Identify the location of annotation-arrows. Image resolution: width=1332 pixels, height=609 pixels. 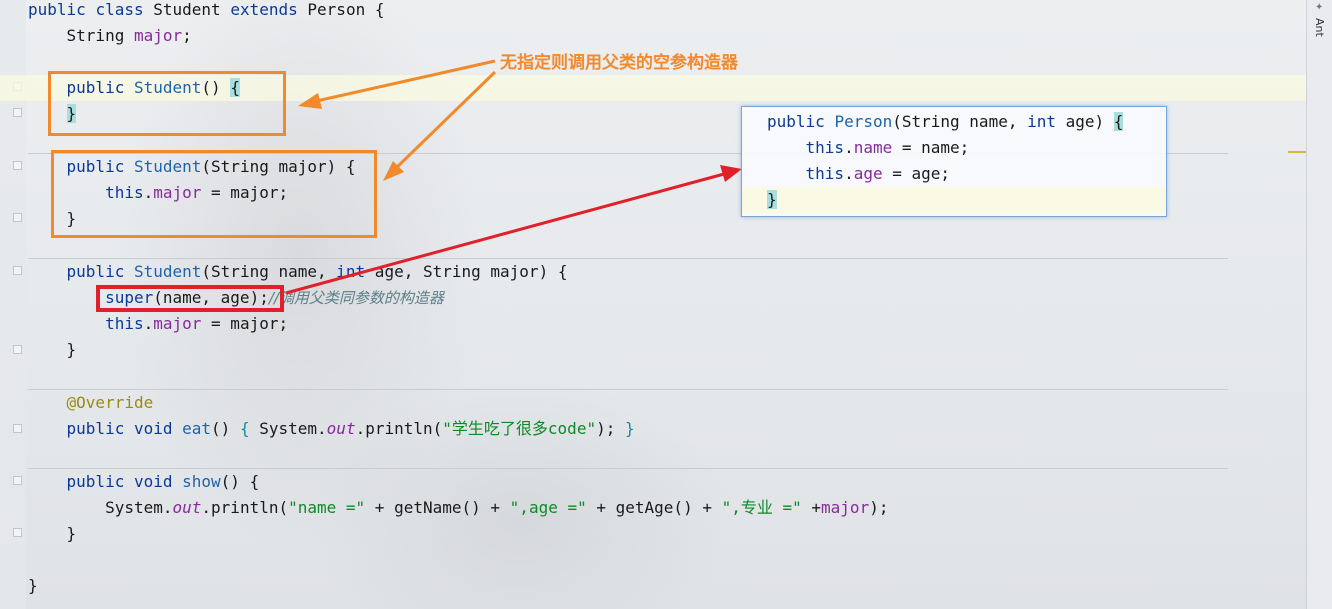
(513, 177).